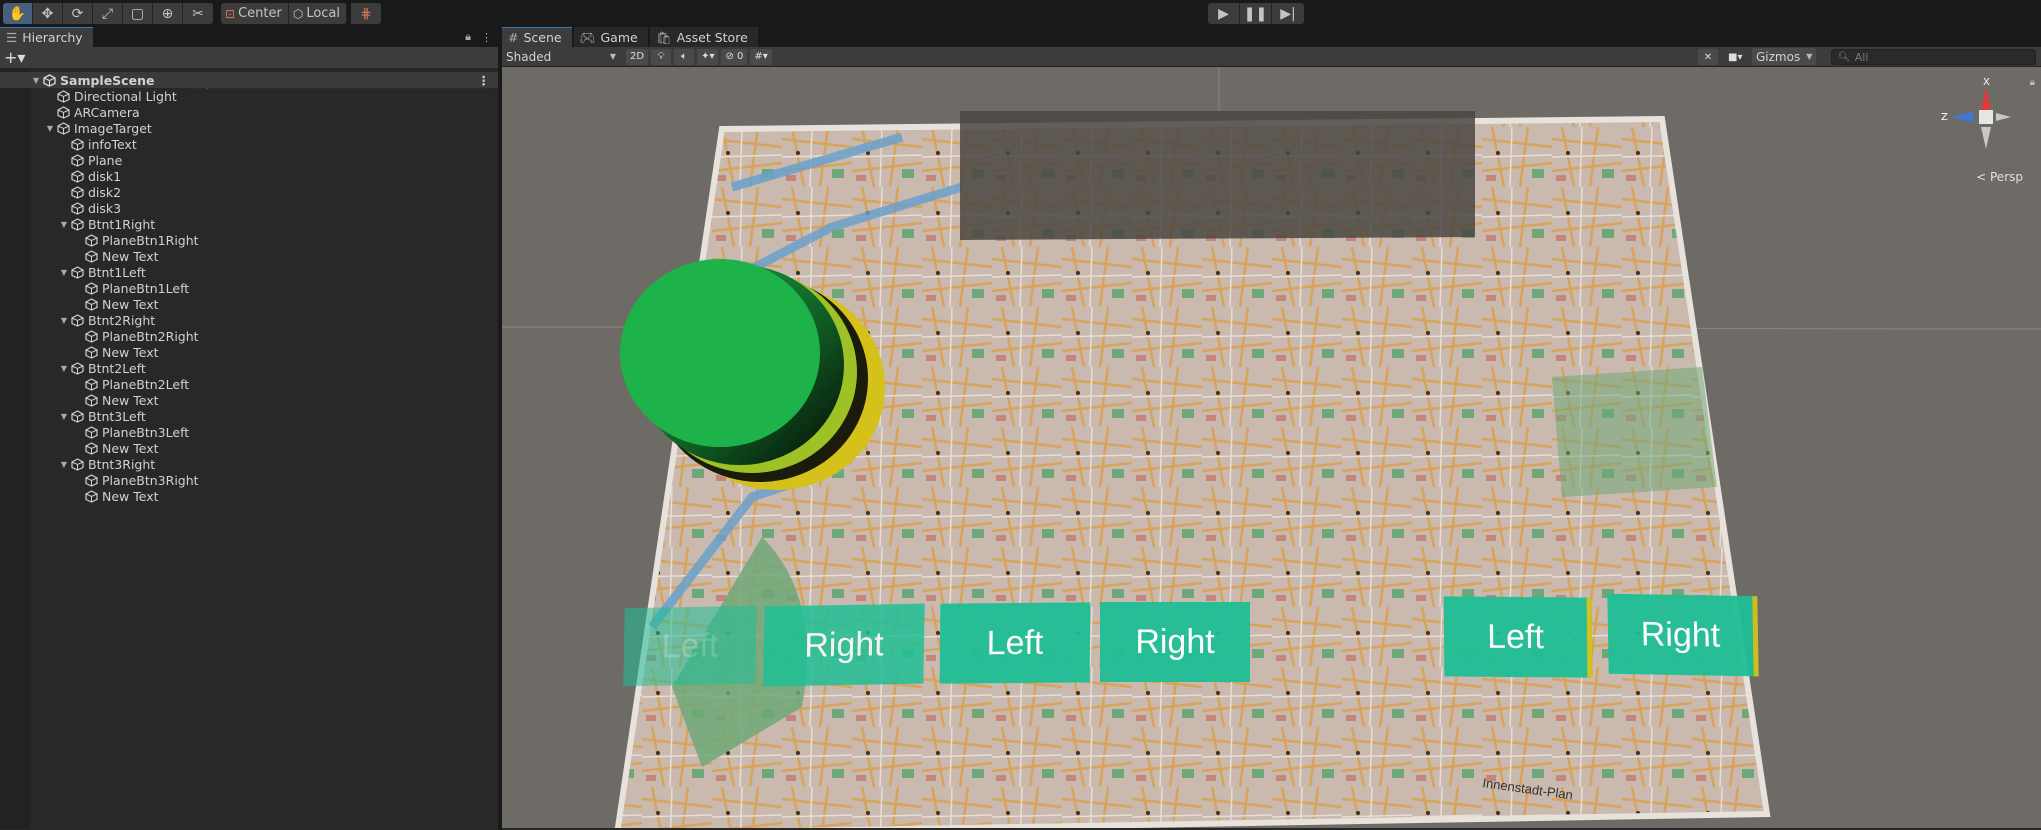  What do you see at coordinates (130, 352) in the screenshot?
I see `hierarchy-row-label: New Text` at bounding box center [130, 352].